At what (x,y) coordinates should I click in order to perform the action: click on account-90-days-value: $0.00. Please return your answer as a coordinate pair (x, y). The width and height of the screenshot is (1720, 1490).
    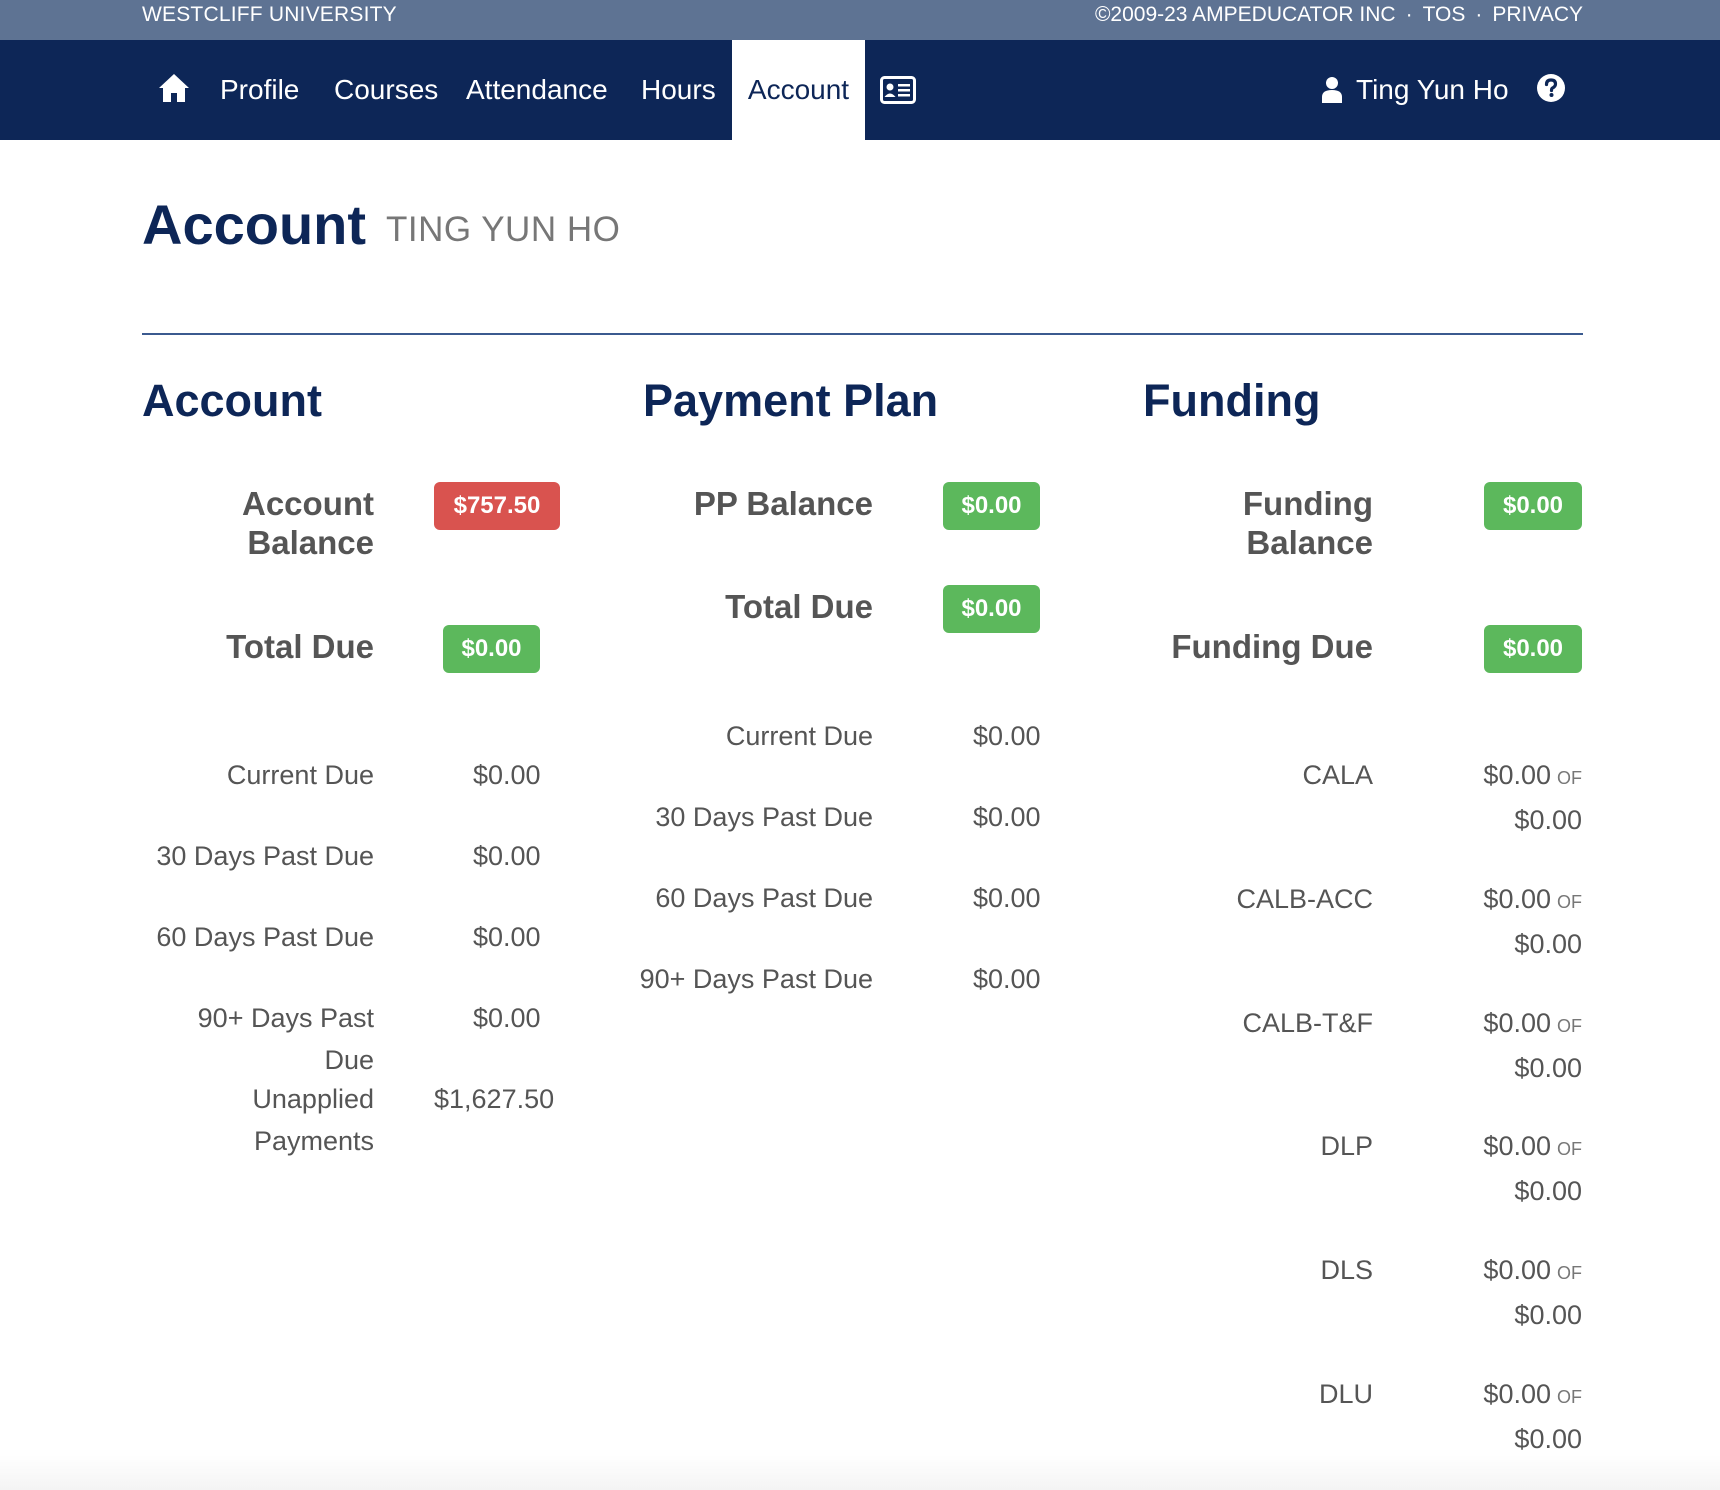
    Looking at the image, I should click on (507, 1018).